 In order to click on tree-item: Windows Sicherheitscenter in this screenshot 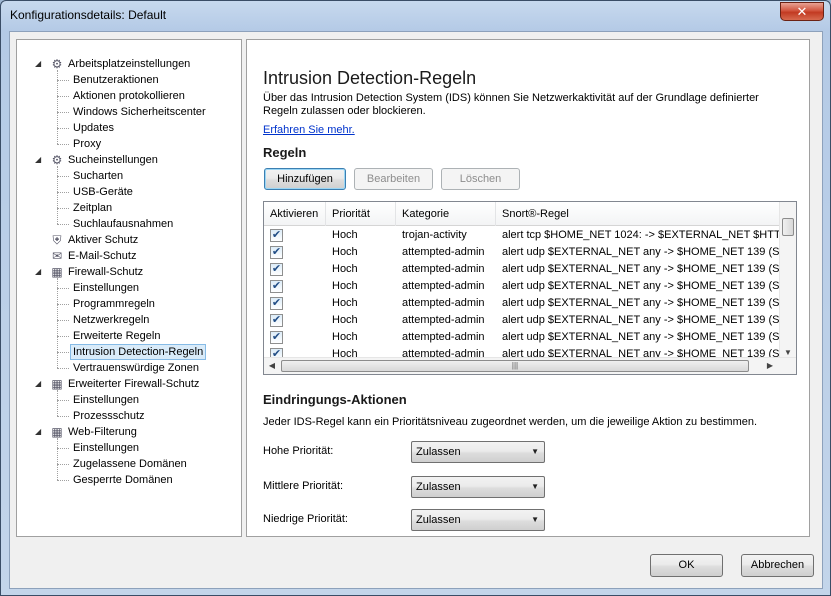, I will do `click(127, 112)`.